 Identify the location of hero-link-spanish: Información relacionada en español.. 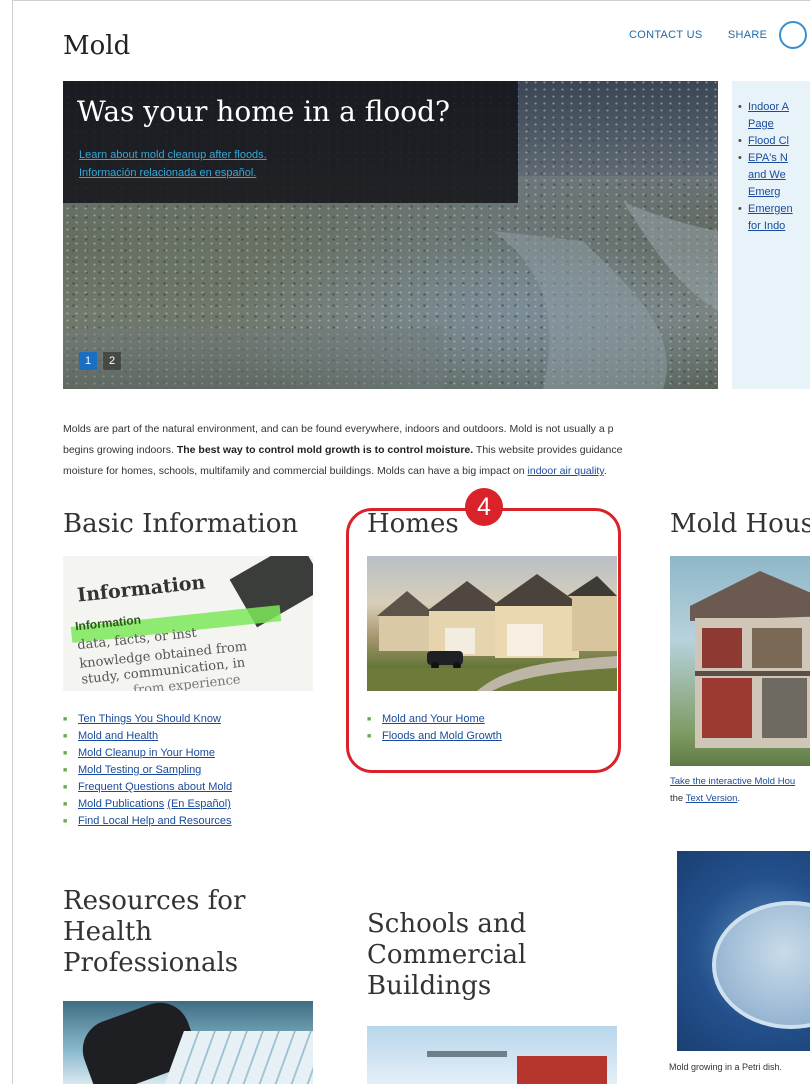
(167, 173).